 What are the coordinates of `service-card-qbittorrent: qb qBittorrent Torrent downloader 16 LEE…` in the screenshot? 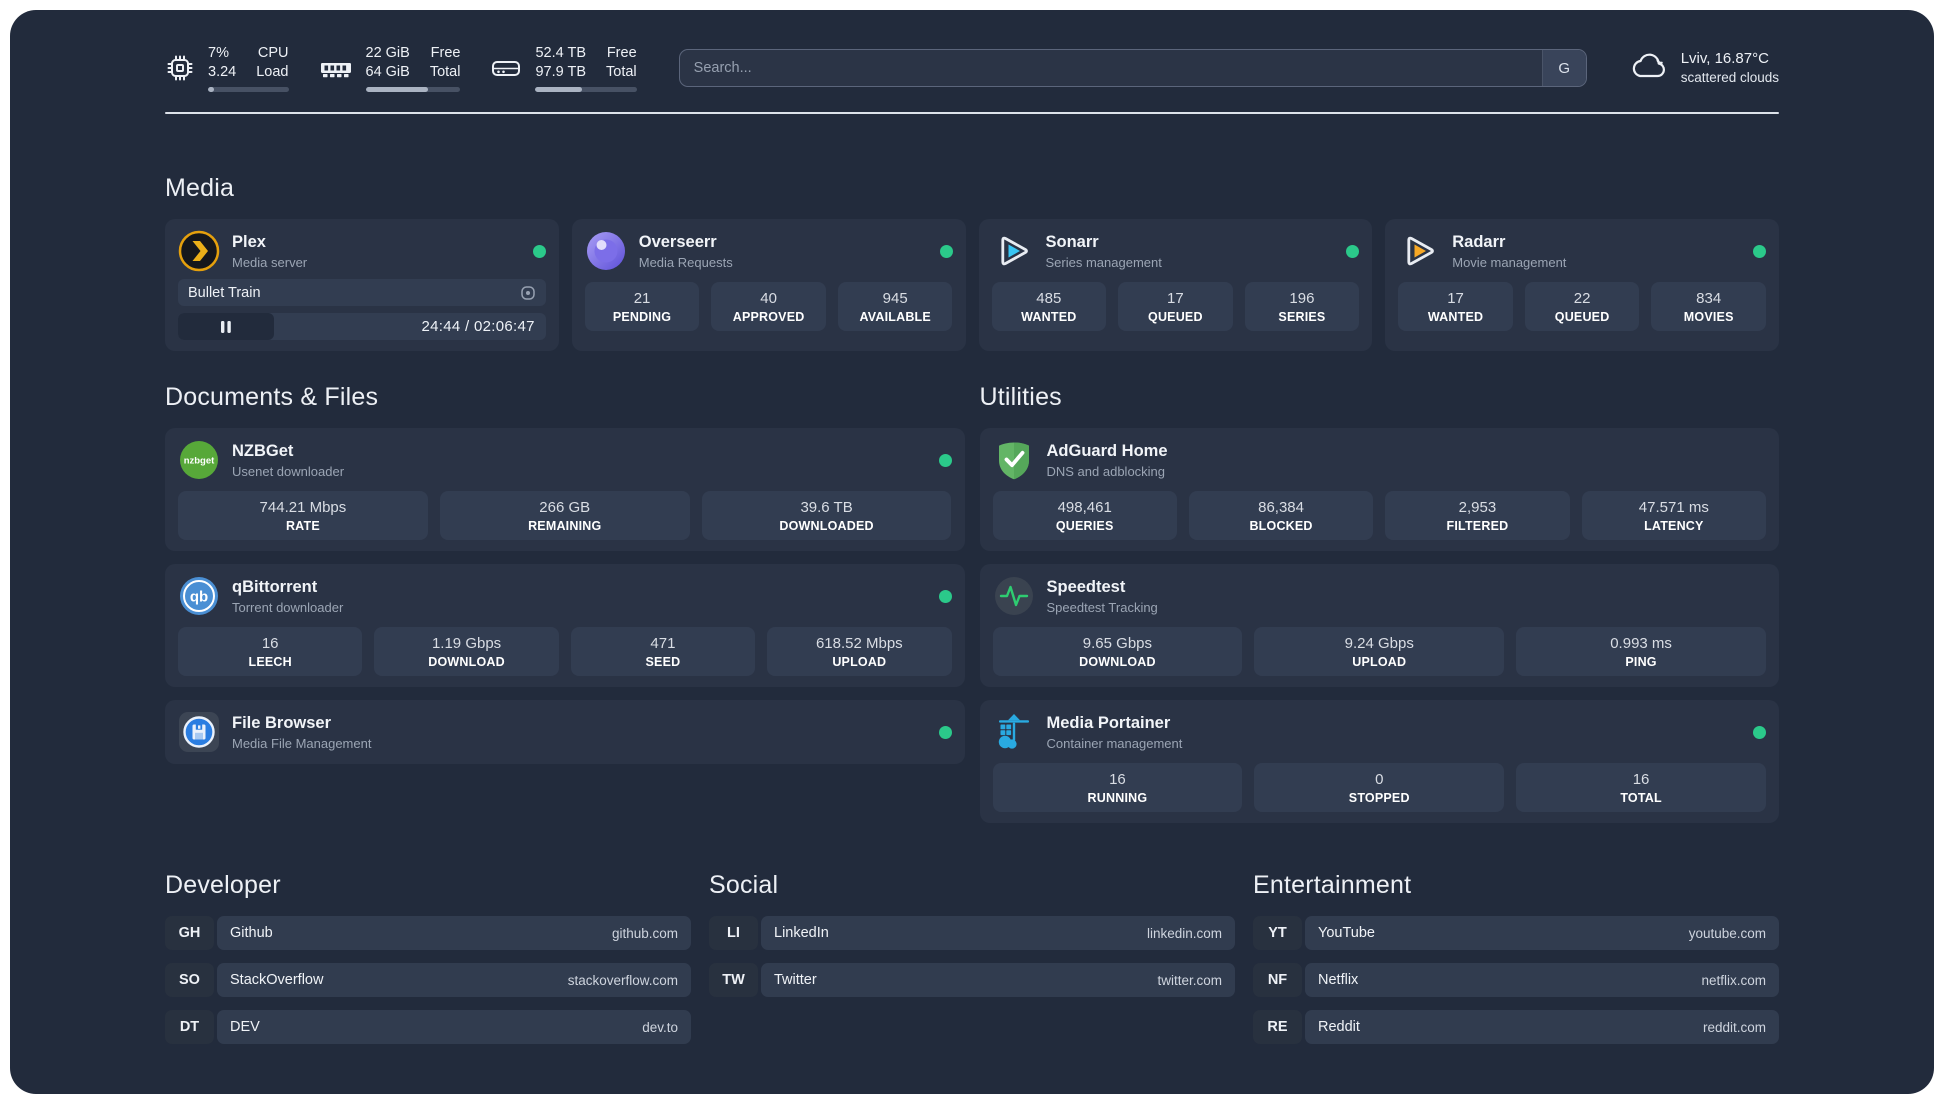 It's located at (565, 625).